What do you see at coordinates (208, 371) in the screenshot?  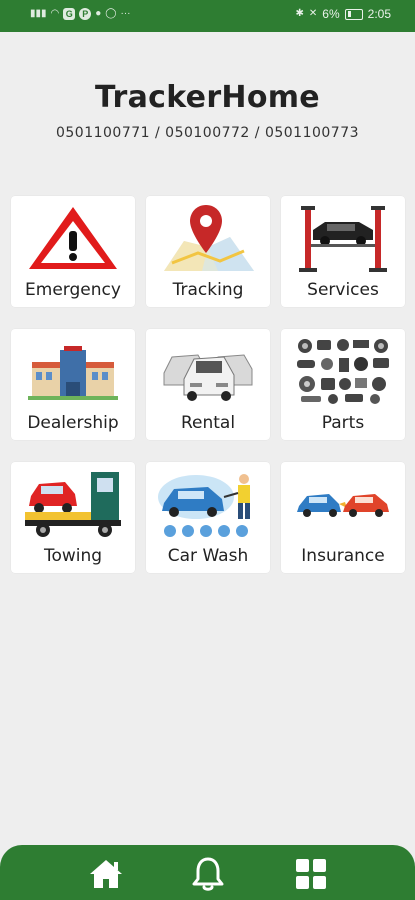 I see `rental-cars-icon` at bounding box center [208, 371].